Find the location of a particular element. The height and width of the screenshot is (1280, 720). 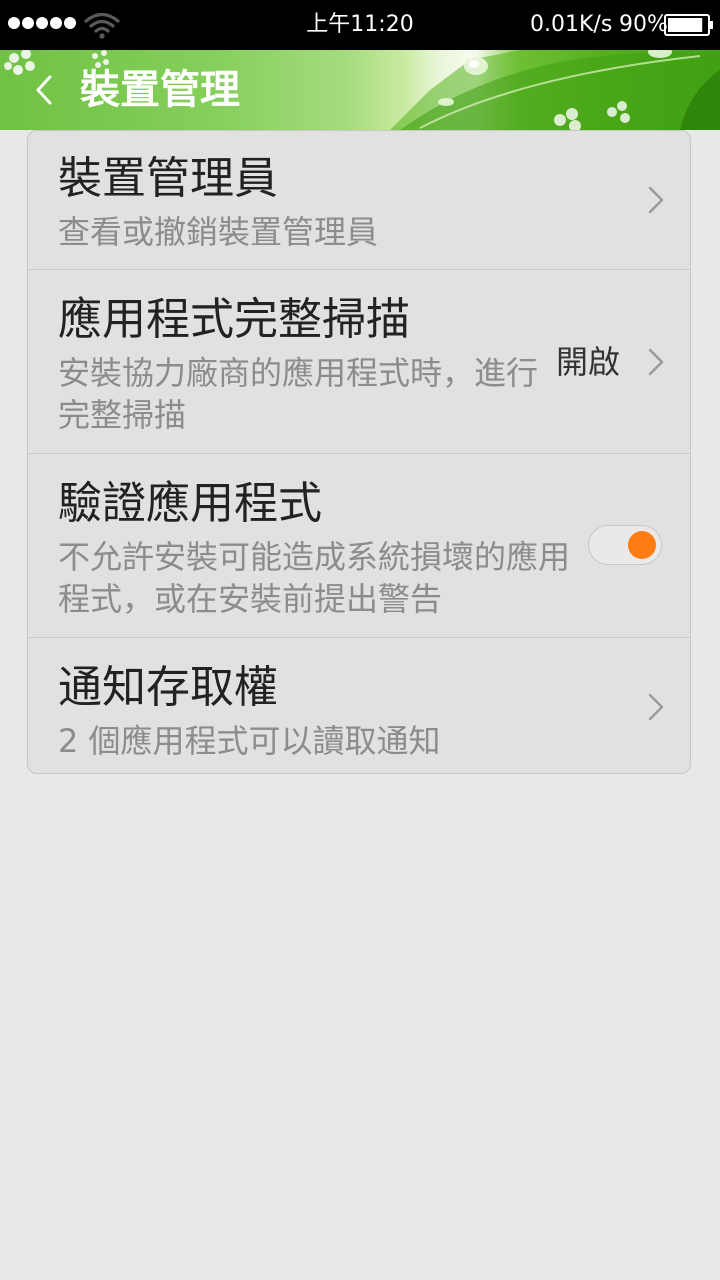

verify-apps-toggle is located at coordinates (625, 545).